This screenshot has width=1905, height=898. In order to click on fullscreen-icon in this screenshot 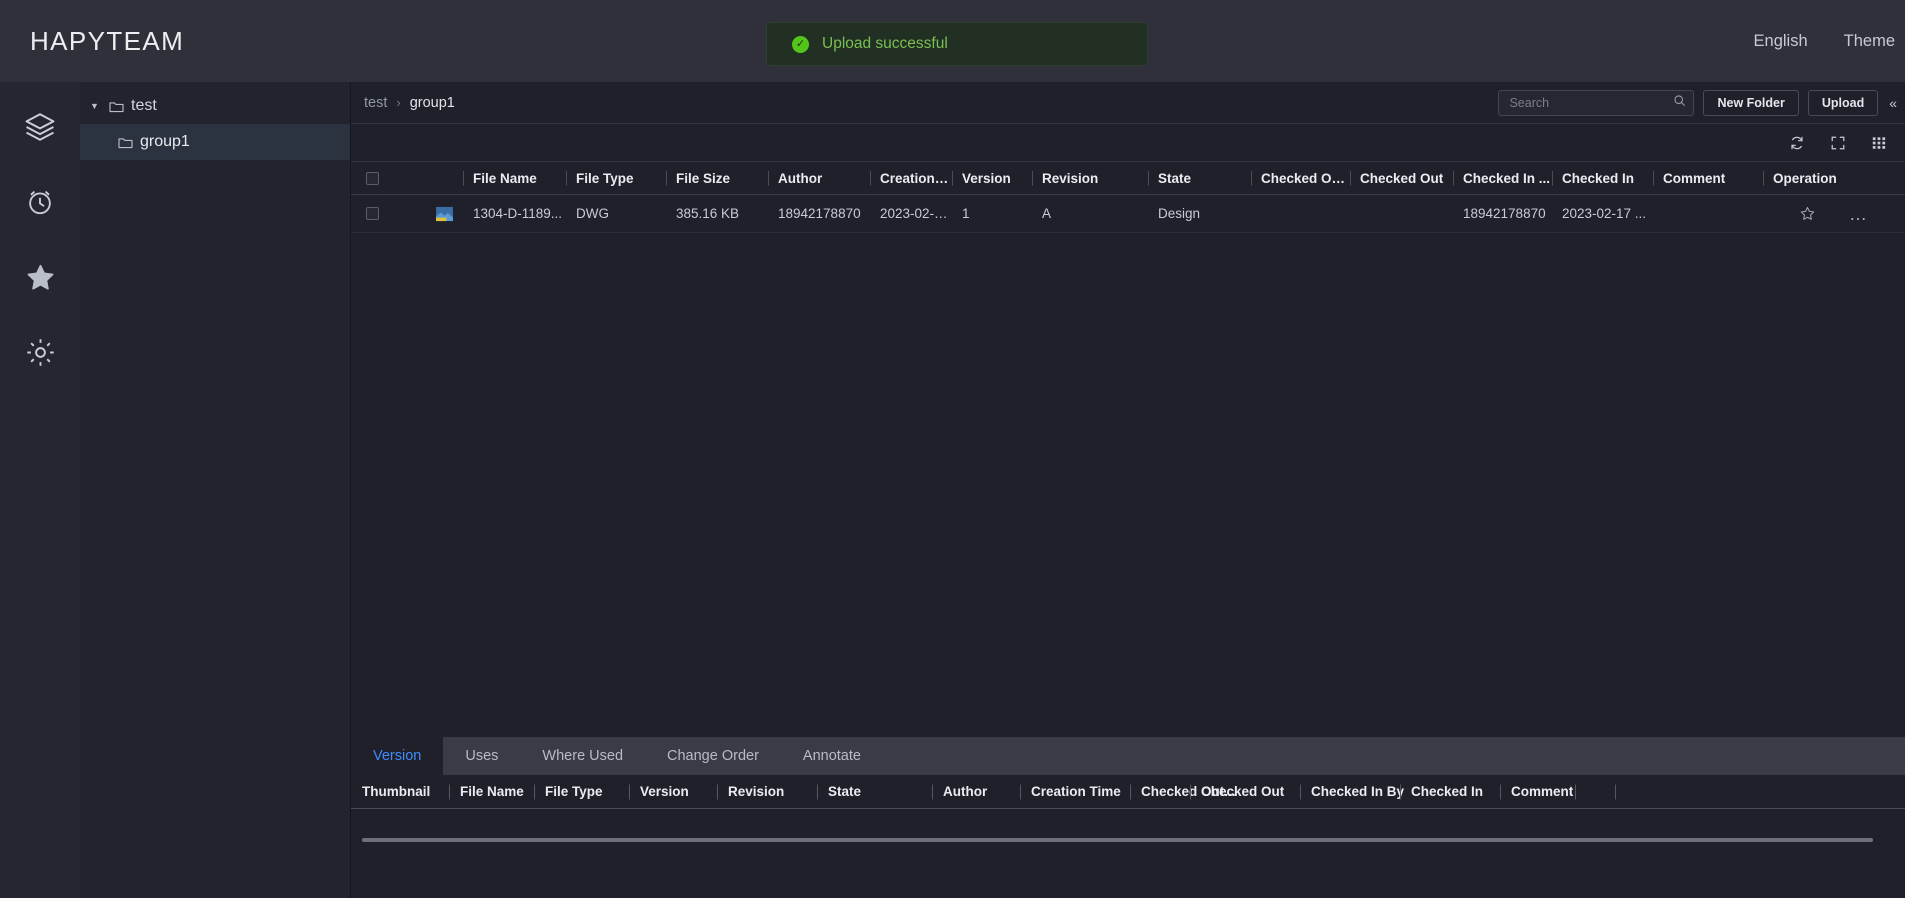, I will do `click(1838, 143)`.